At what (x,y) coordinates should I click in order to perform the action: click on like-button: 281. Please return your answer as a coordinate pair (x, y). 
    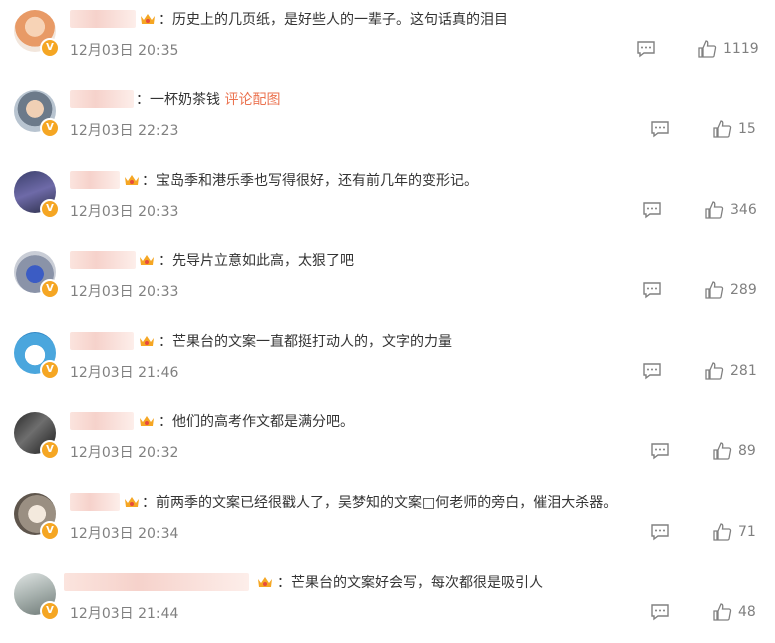
    Looking at the image, I should click on (730, 371).